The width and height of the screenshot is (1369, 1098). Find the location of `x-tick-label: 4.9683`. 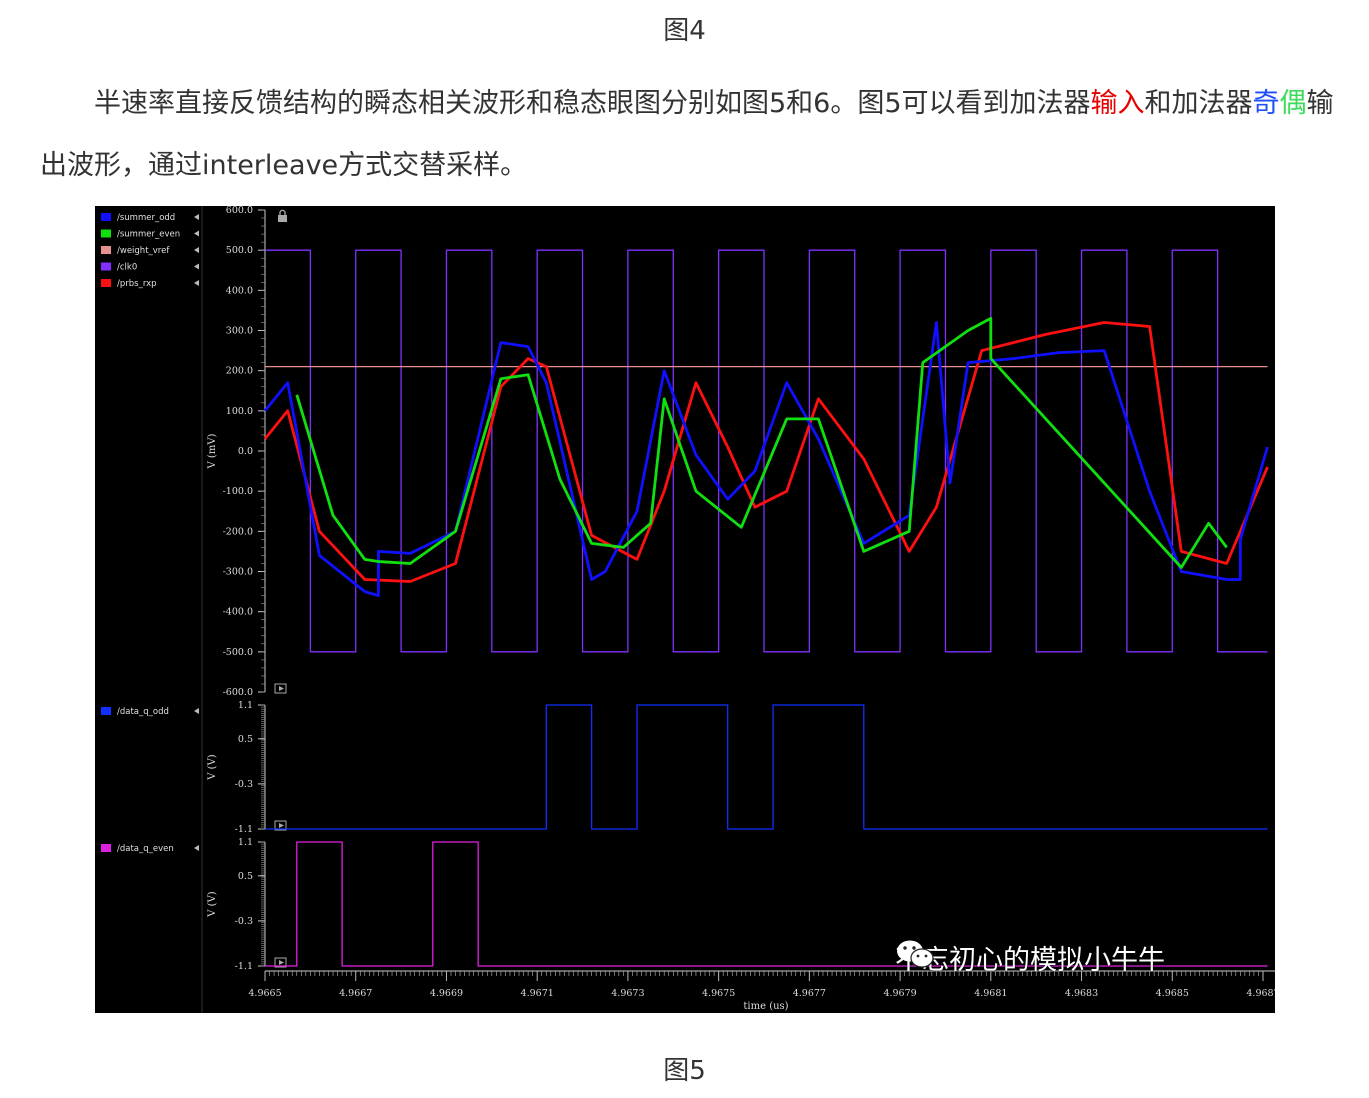

x-tick-label: 4.9683 is located at coordinates (1081, 993).